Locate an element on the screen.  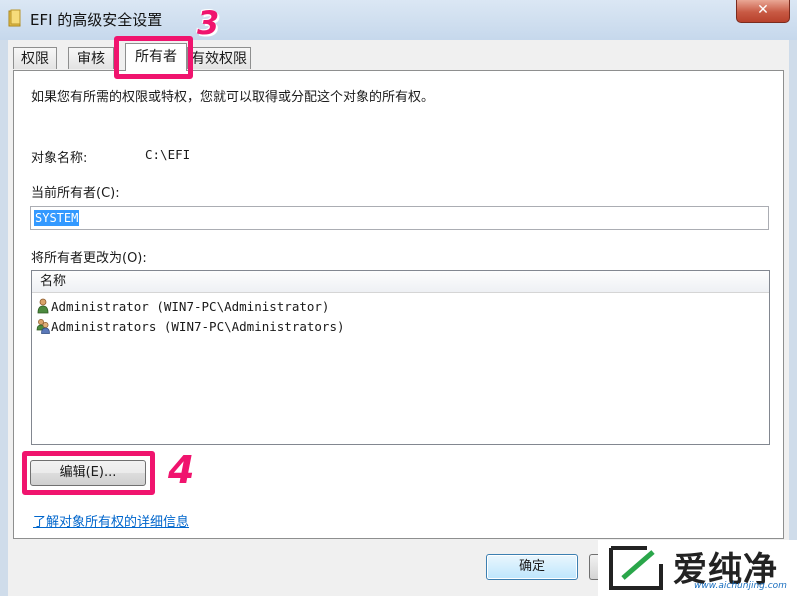
current-owner-label: 当前所有者(C): is located at coordinates (75, 193).